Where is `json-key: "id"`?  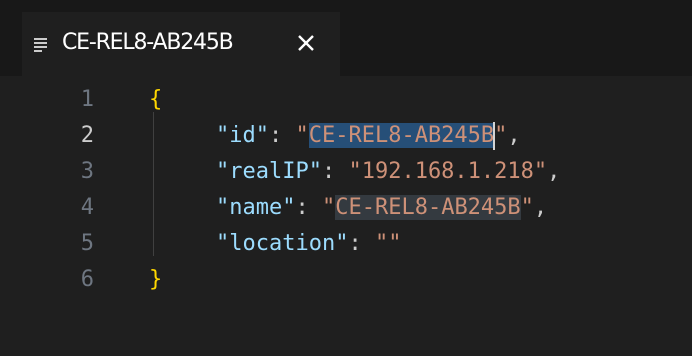 json-key: "id" is located at coordinates (242, 135).